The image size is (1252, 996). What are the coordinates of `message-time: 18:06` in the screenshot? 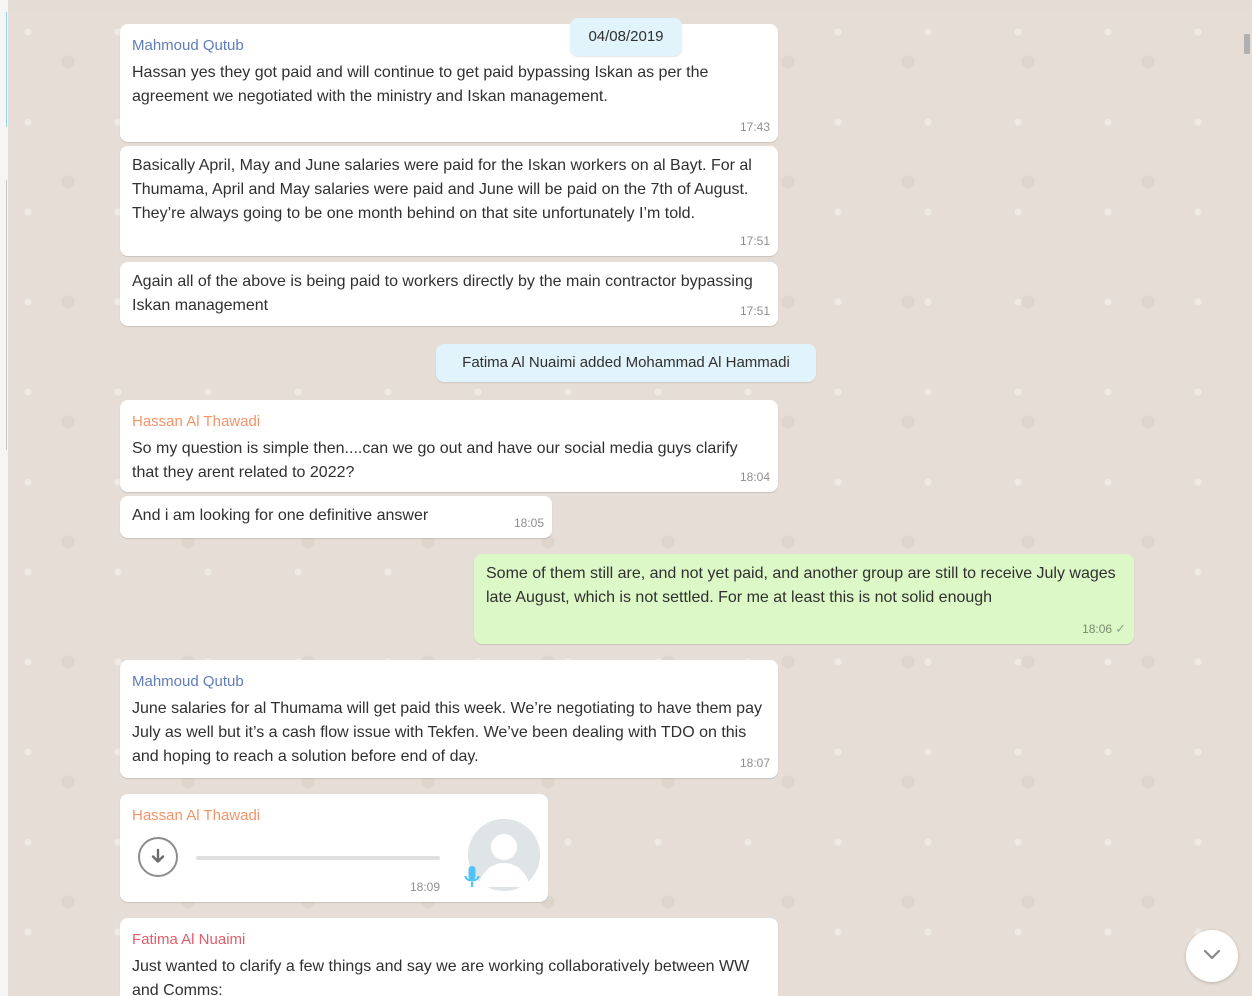 It's located at (1097, 629).